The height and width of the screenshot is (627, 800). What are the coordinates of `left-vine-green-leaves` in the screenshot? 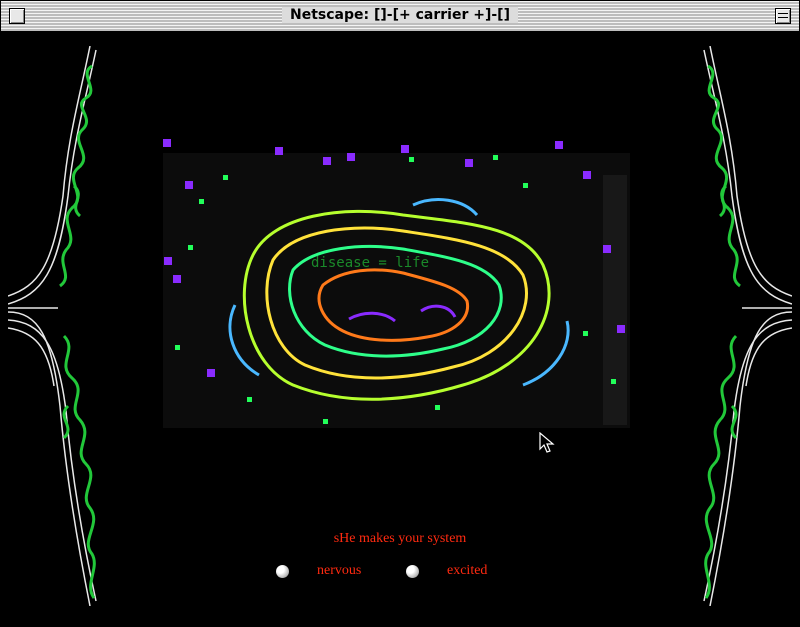 It's located at (77, 331).